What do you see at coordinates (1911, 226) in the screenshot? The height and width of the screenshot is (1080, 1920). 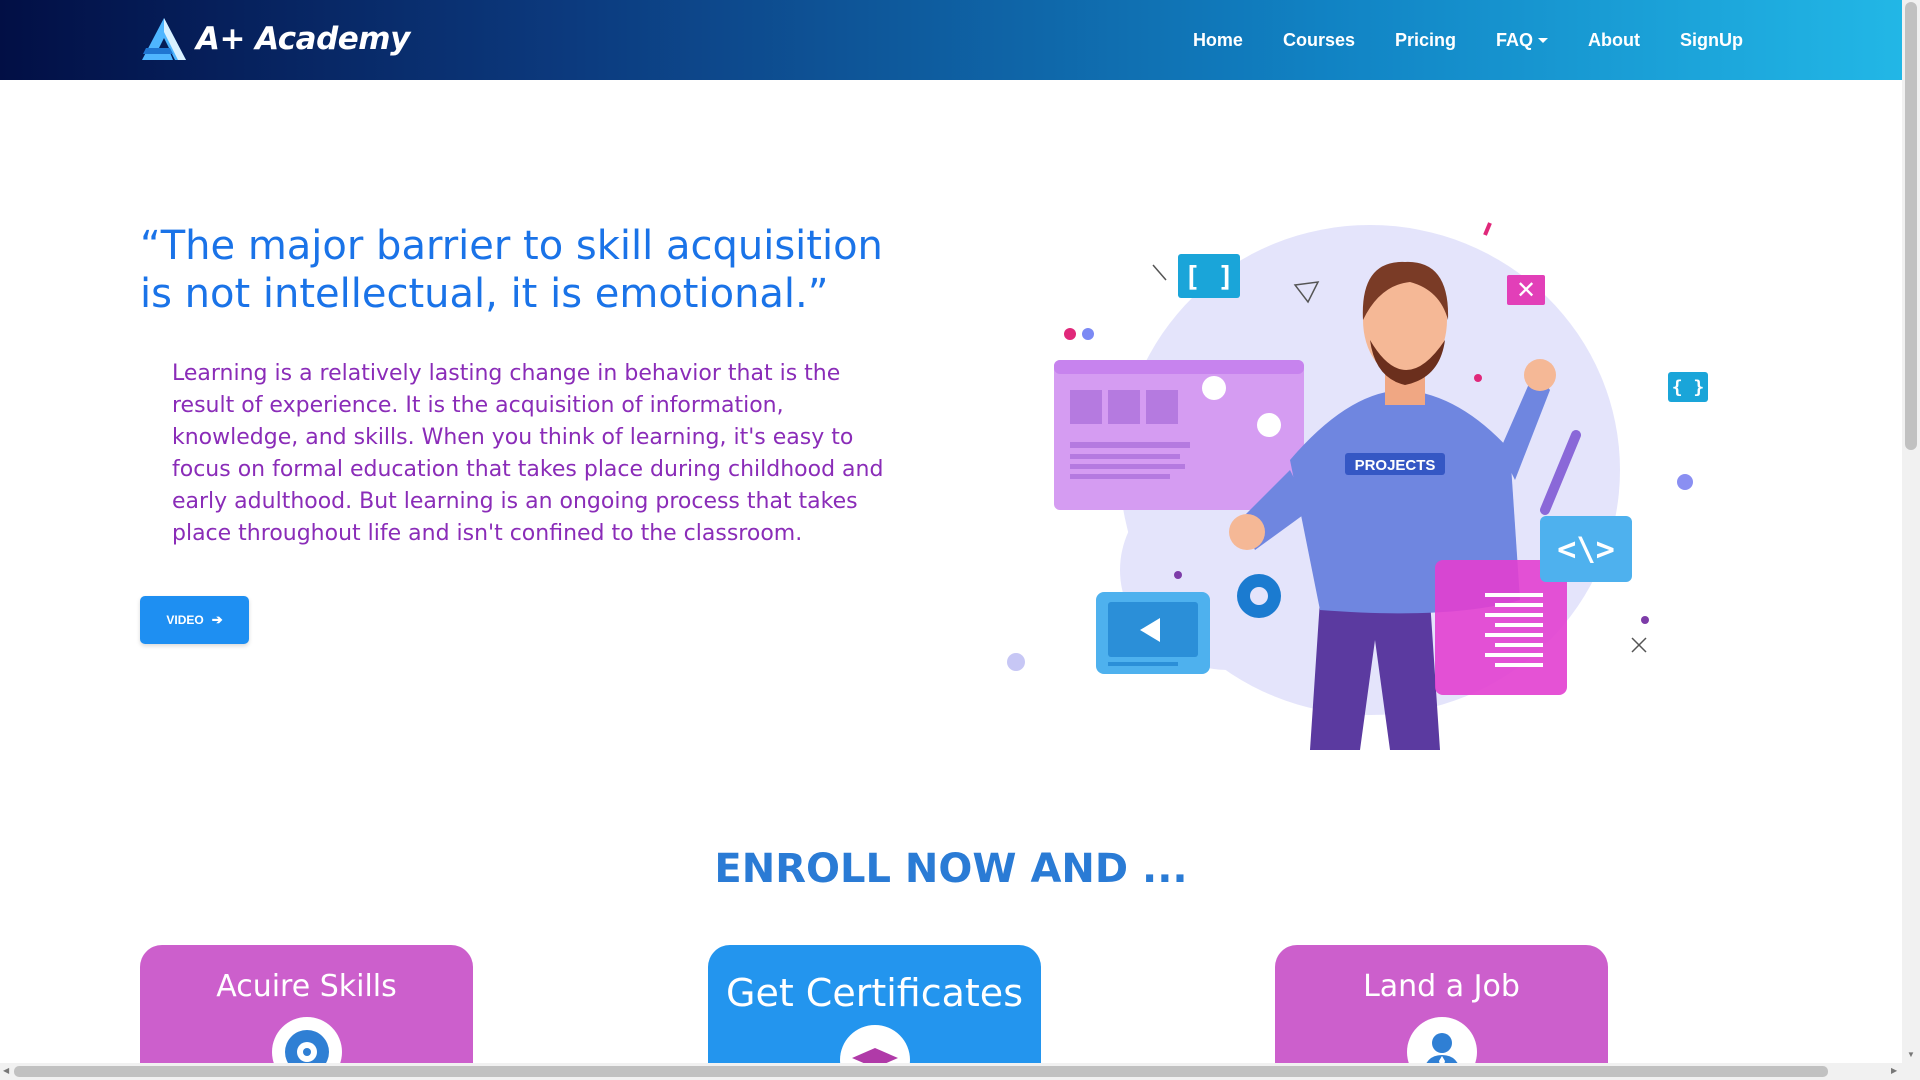 I see `vertical-scrollbar-thumb` at bounding box center [1911, 226].